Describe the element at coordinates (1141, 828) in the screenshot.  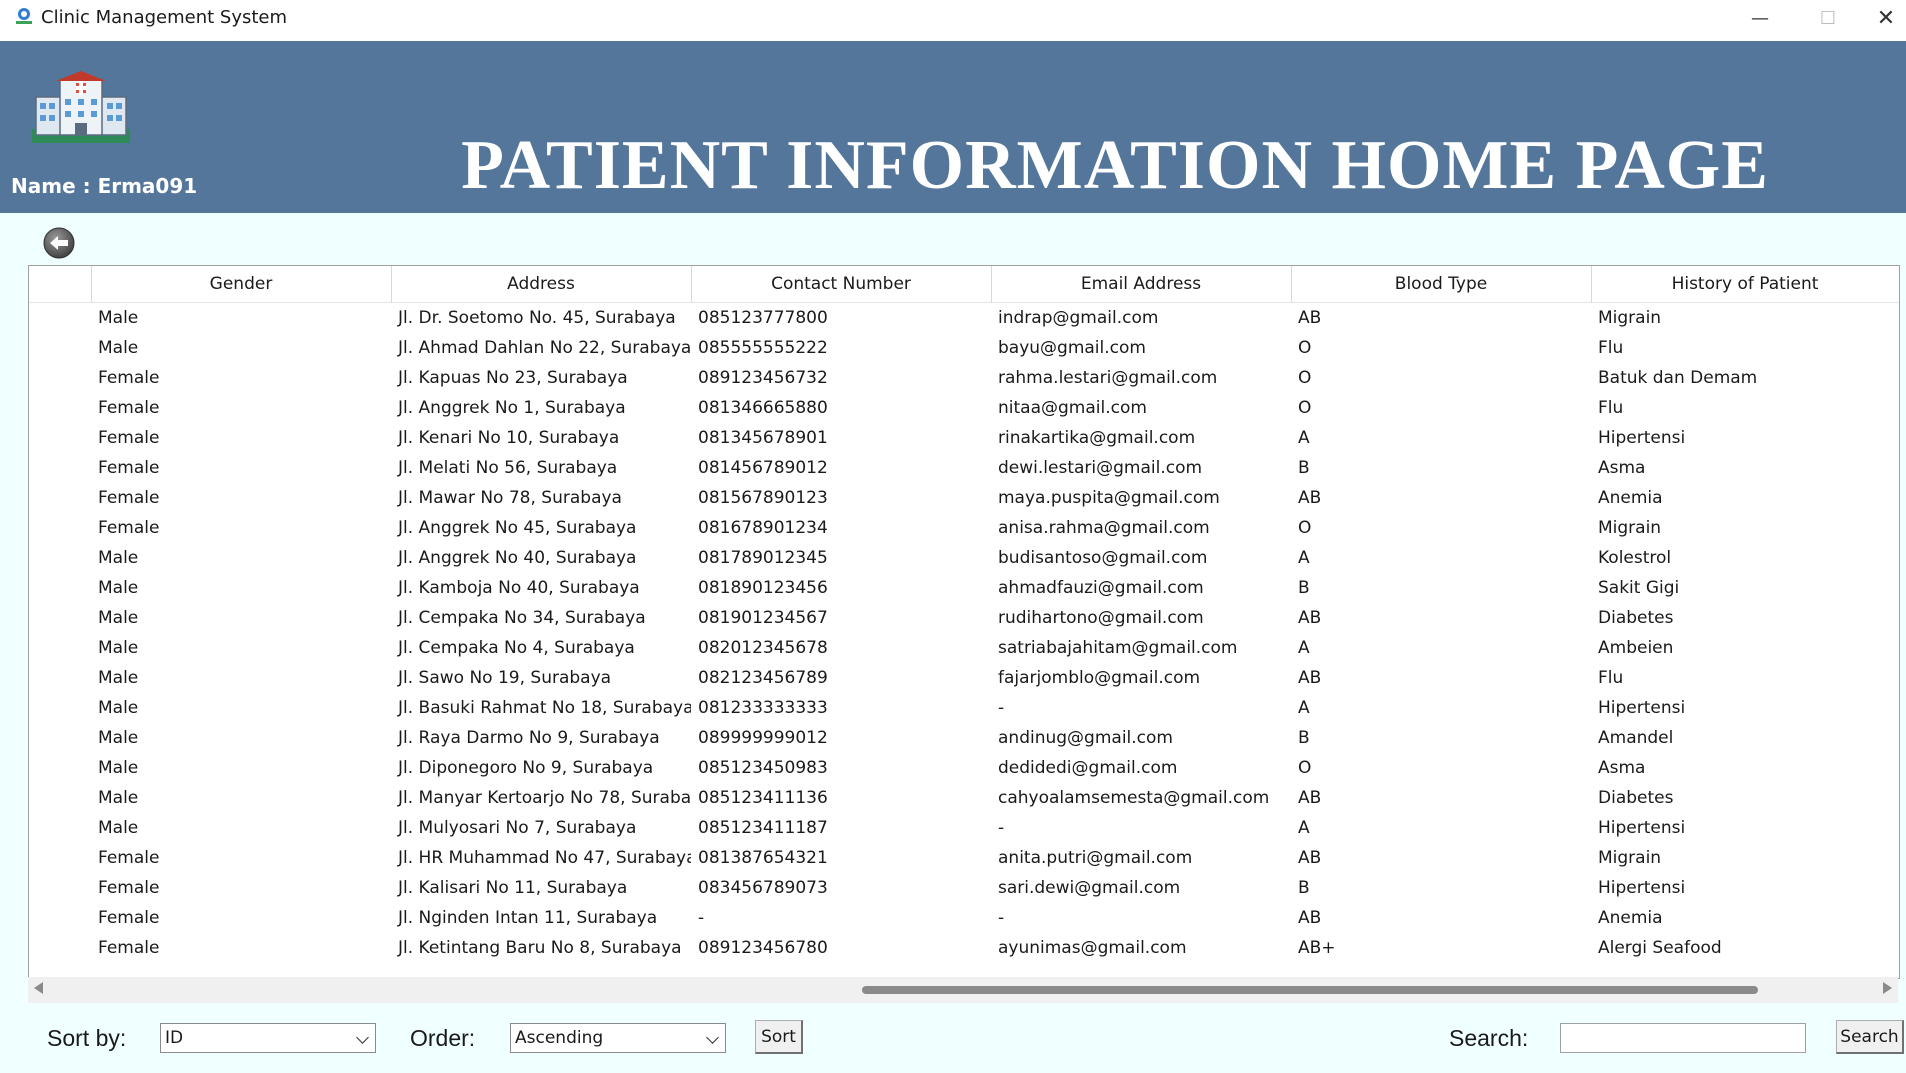
I see `table-cell: -` at that location.